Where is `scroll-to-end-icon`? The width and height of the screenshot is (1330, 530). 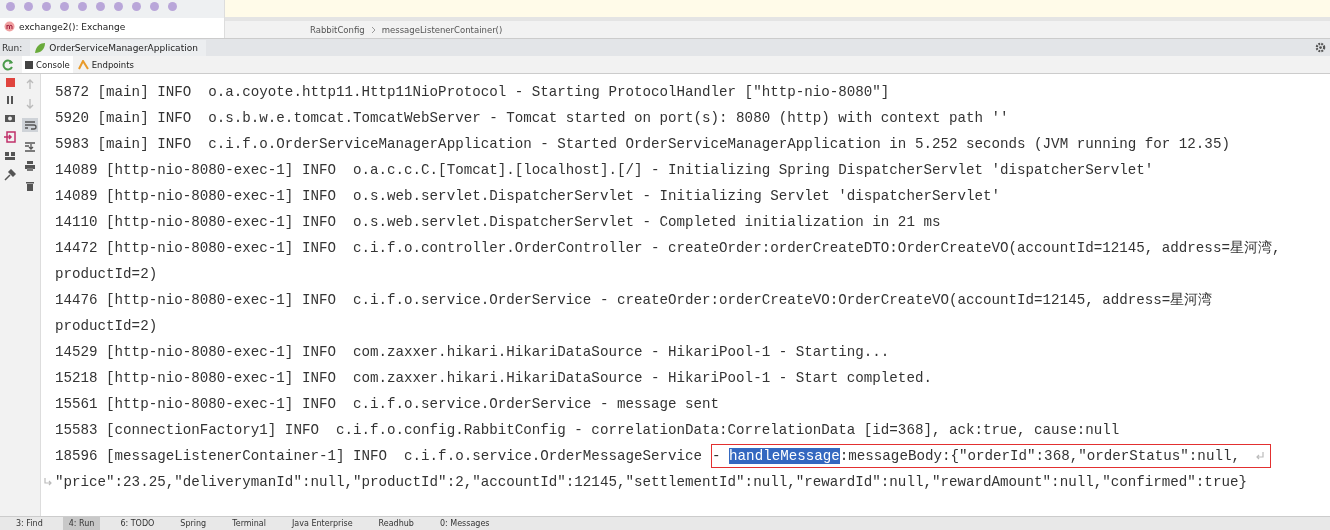
scroll-to-end-icon is located at coordinates (30, 146).